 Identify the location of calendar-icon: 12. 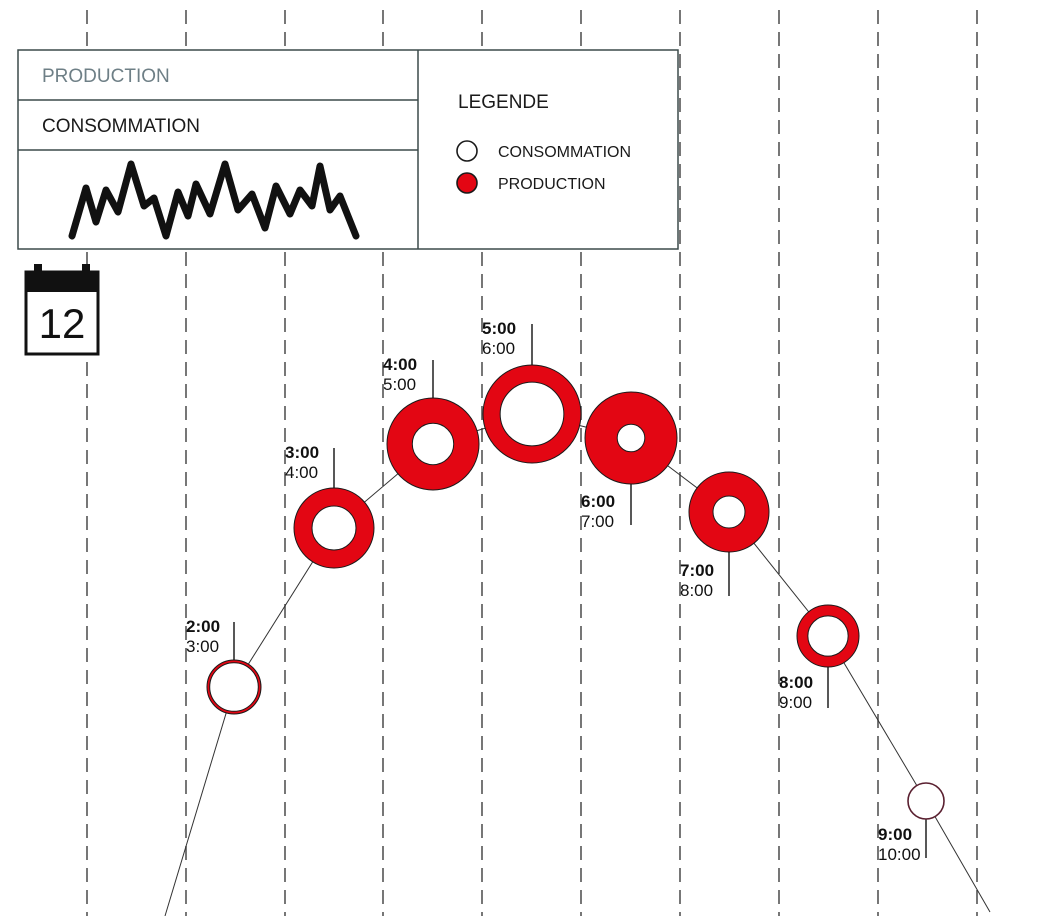
(62, 310).